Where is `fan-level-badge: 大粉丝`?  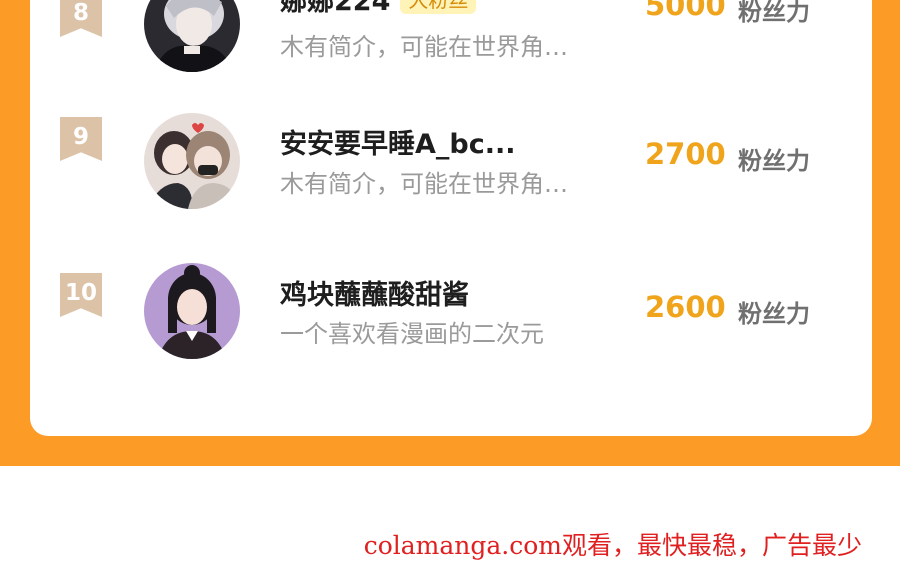 fan-level-badge: 大粉丝 is located at coordinates (438, 7).